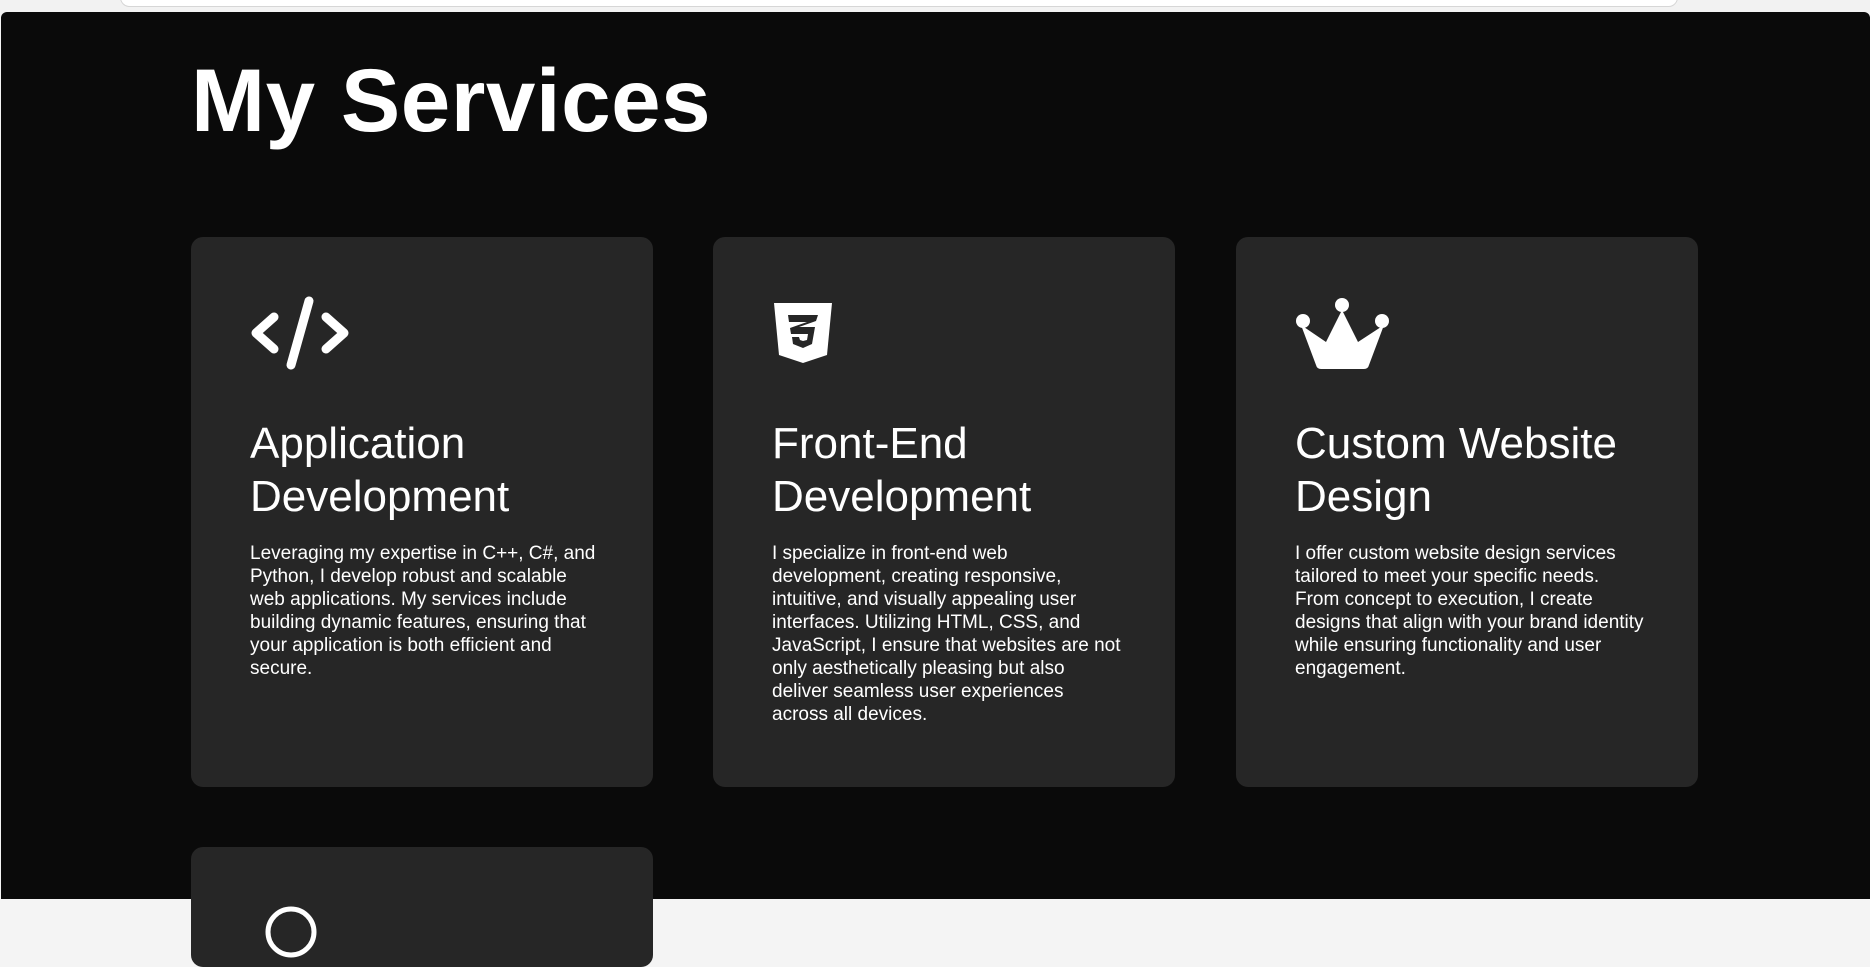 This screenshot has height=967, width=1870. I want to click on code-icon, so click(300, 333).